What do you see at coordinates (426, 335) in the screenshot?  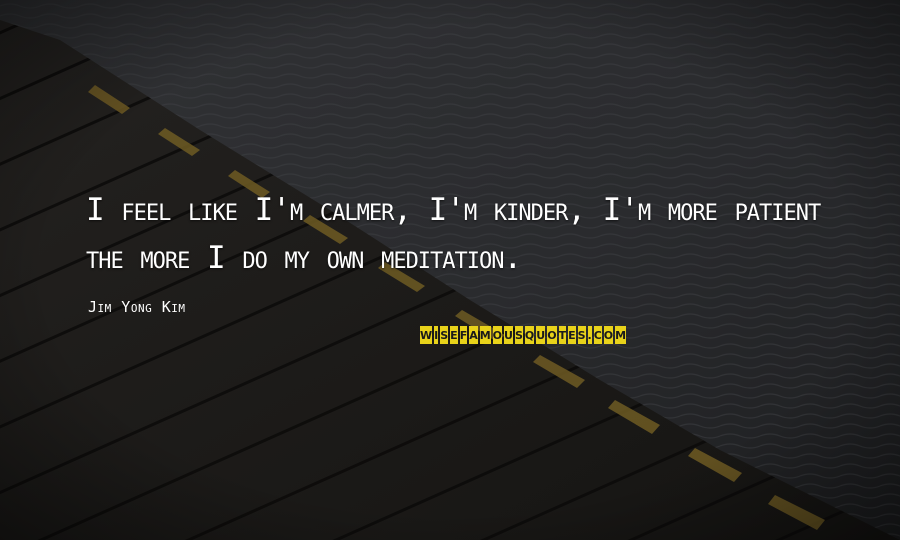 I see `watermark-letter-tile: W` at bounding box center [426, 335].